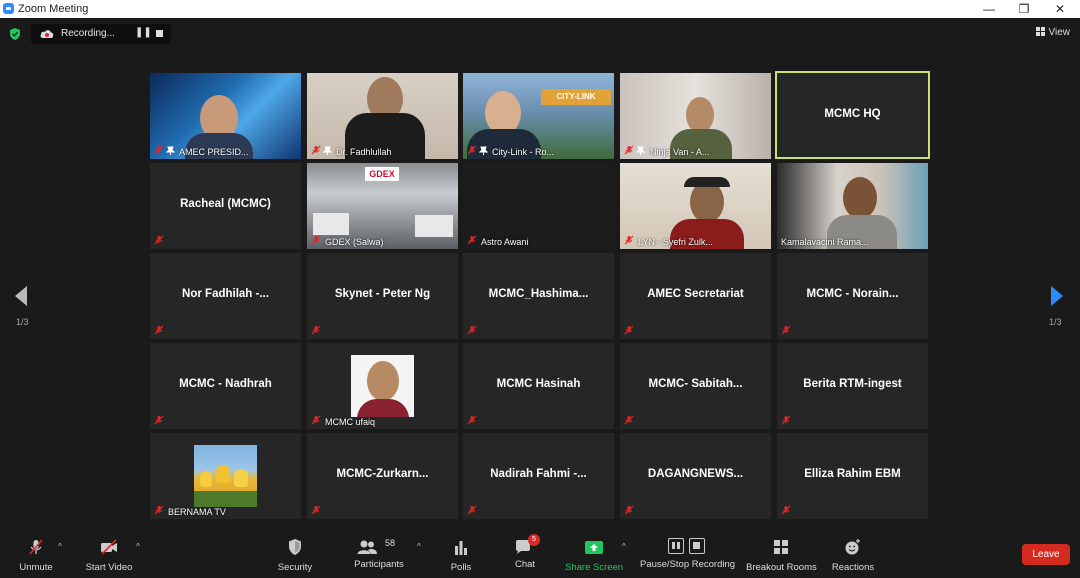  I want to click on view-button: View, so click(1052, 32).